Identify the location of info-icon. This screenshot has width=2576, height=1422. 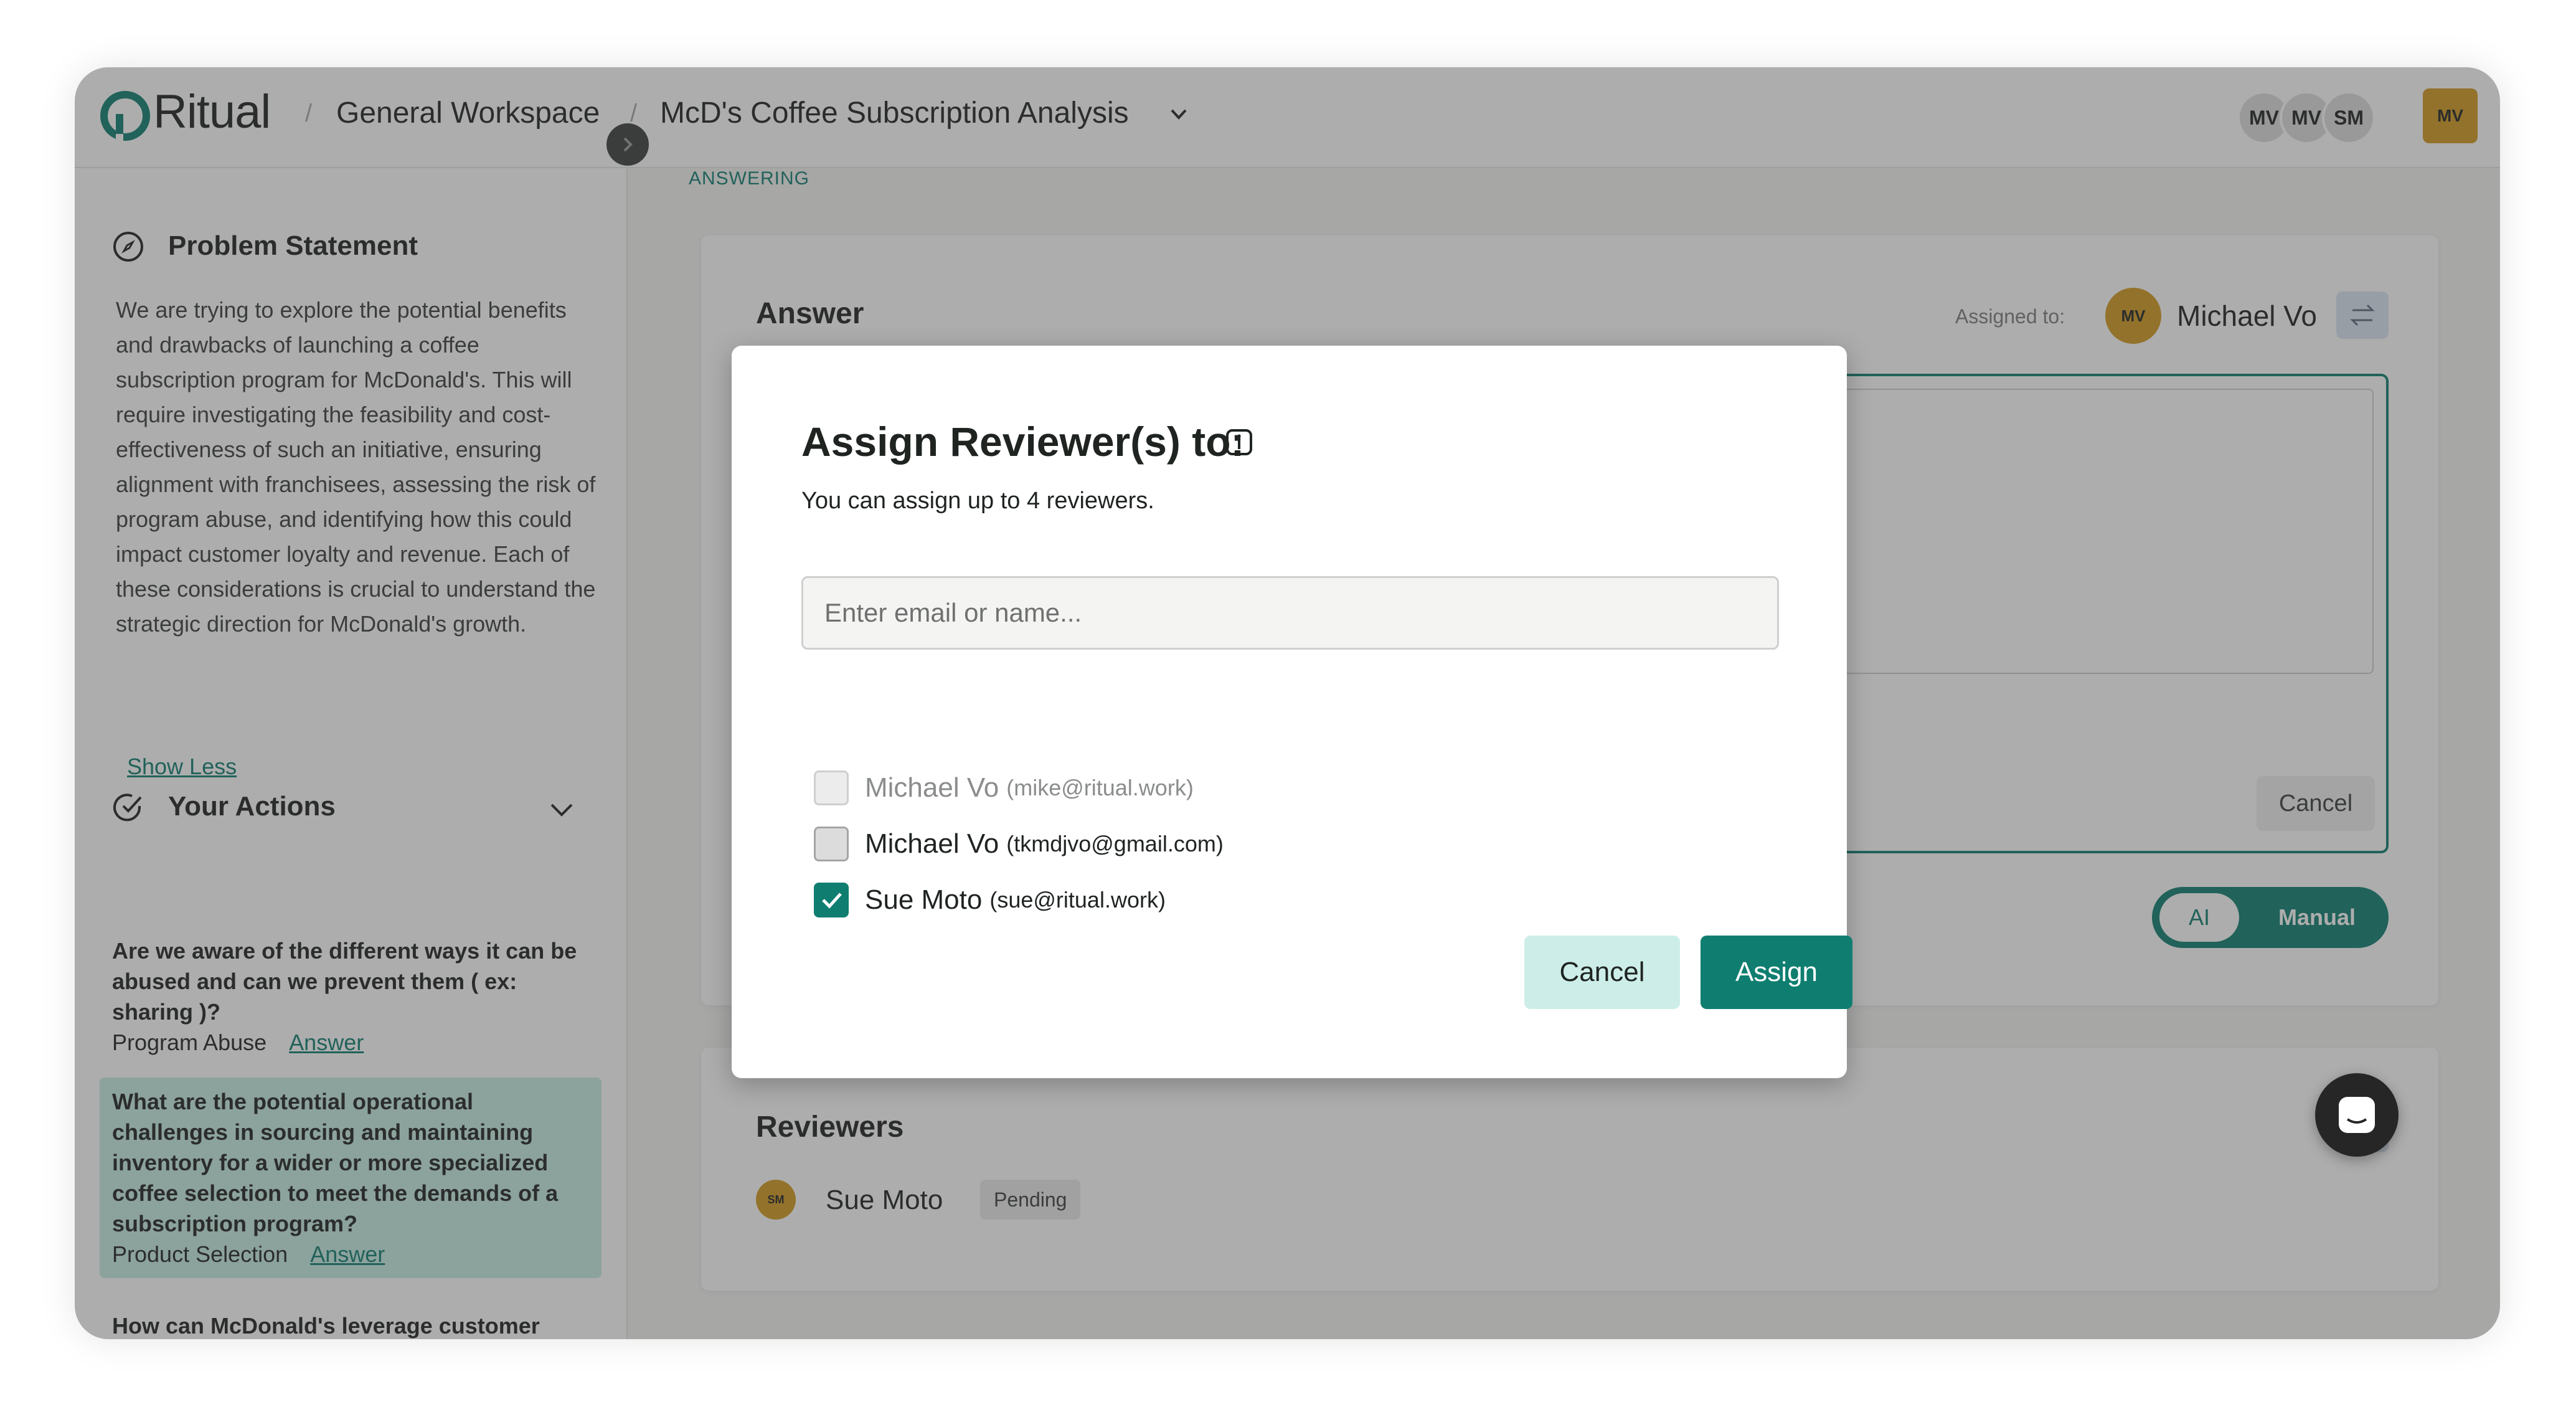
(1239, 443).